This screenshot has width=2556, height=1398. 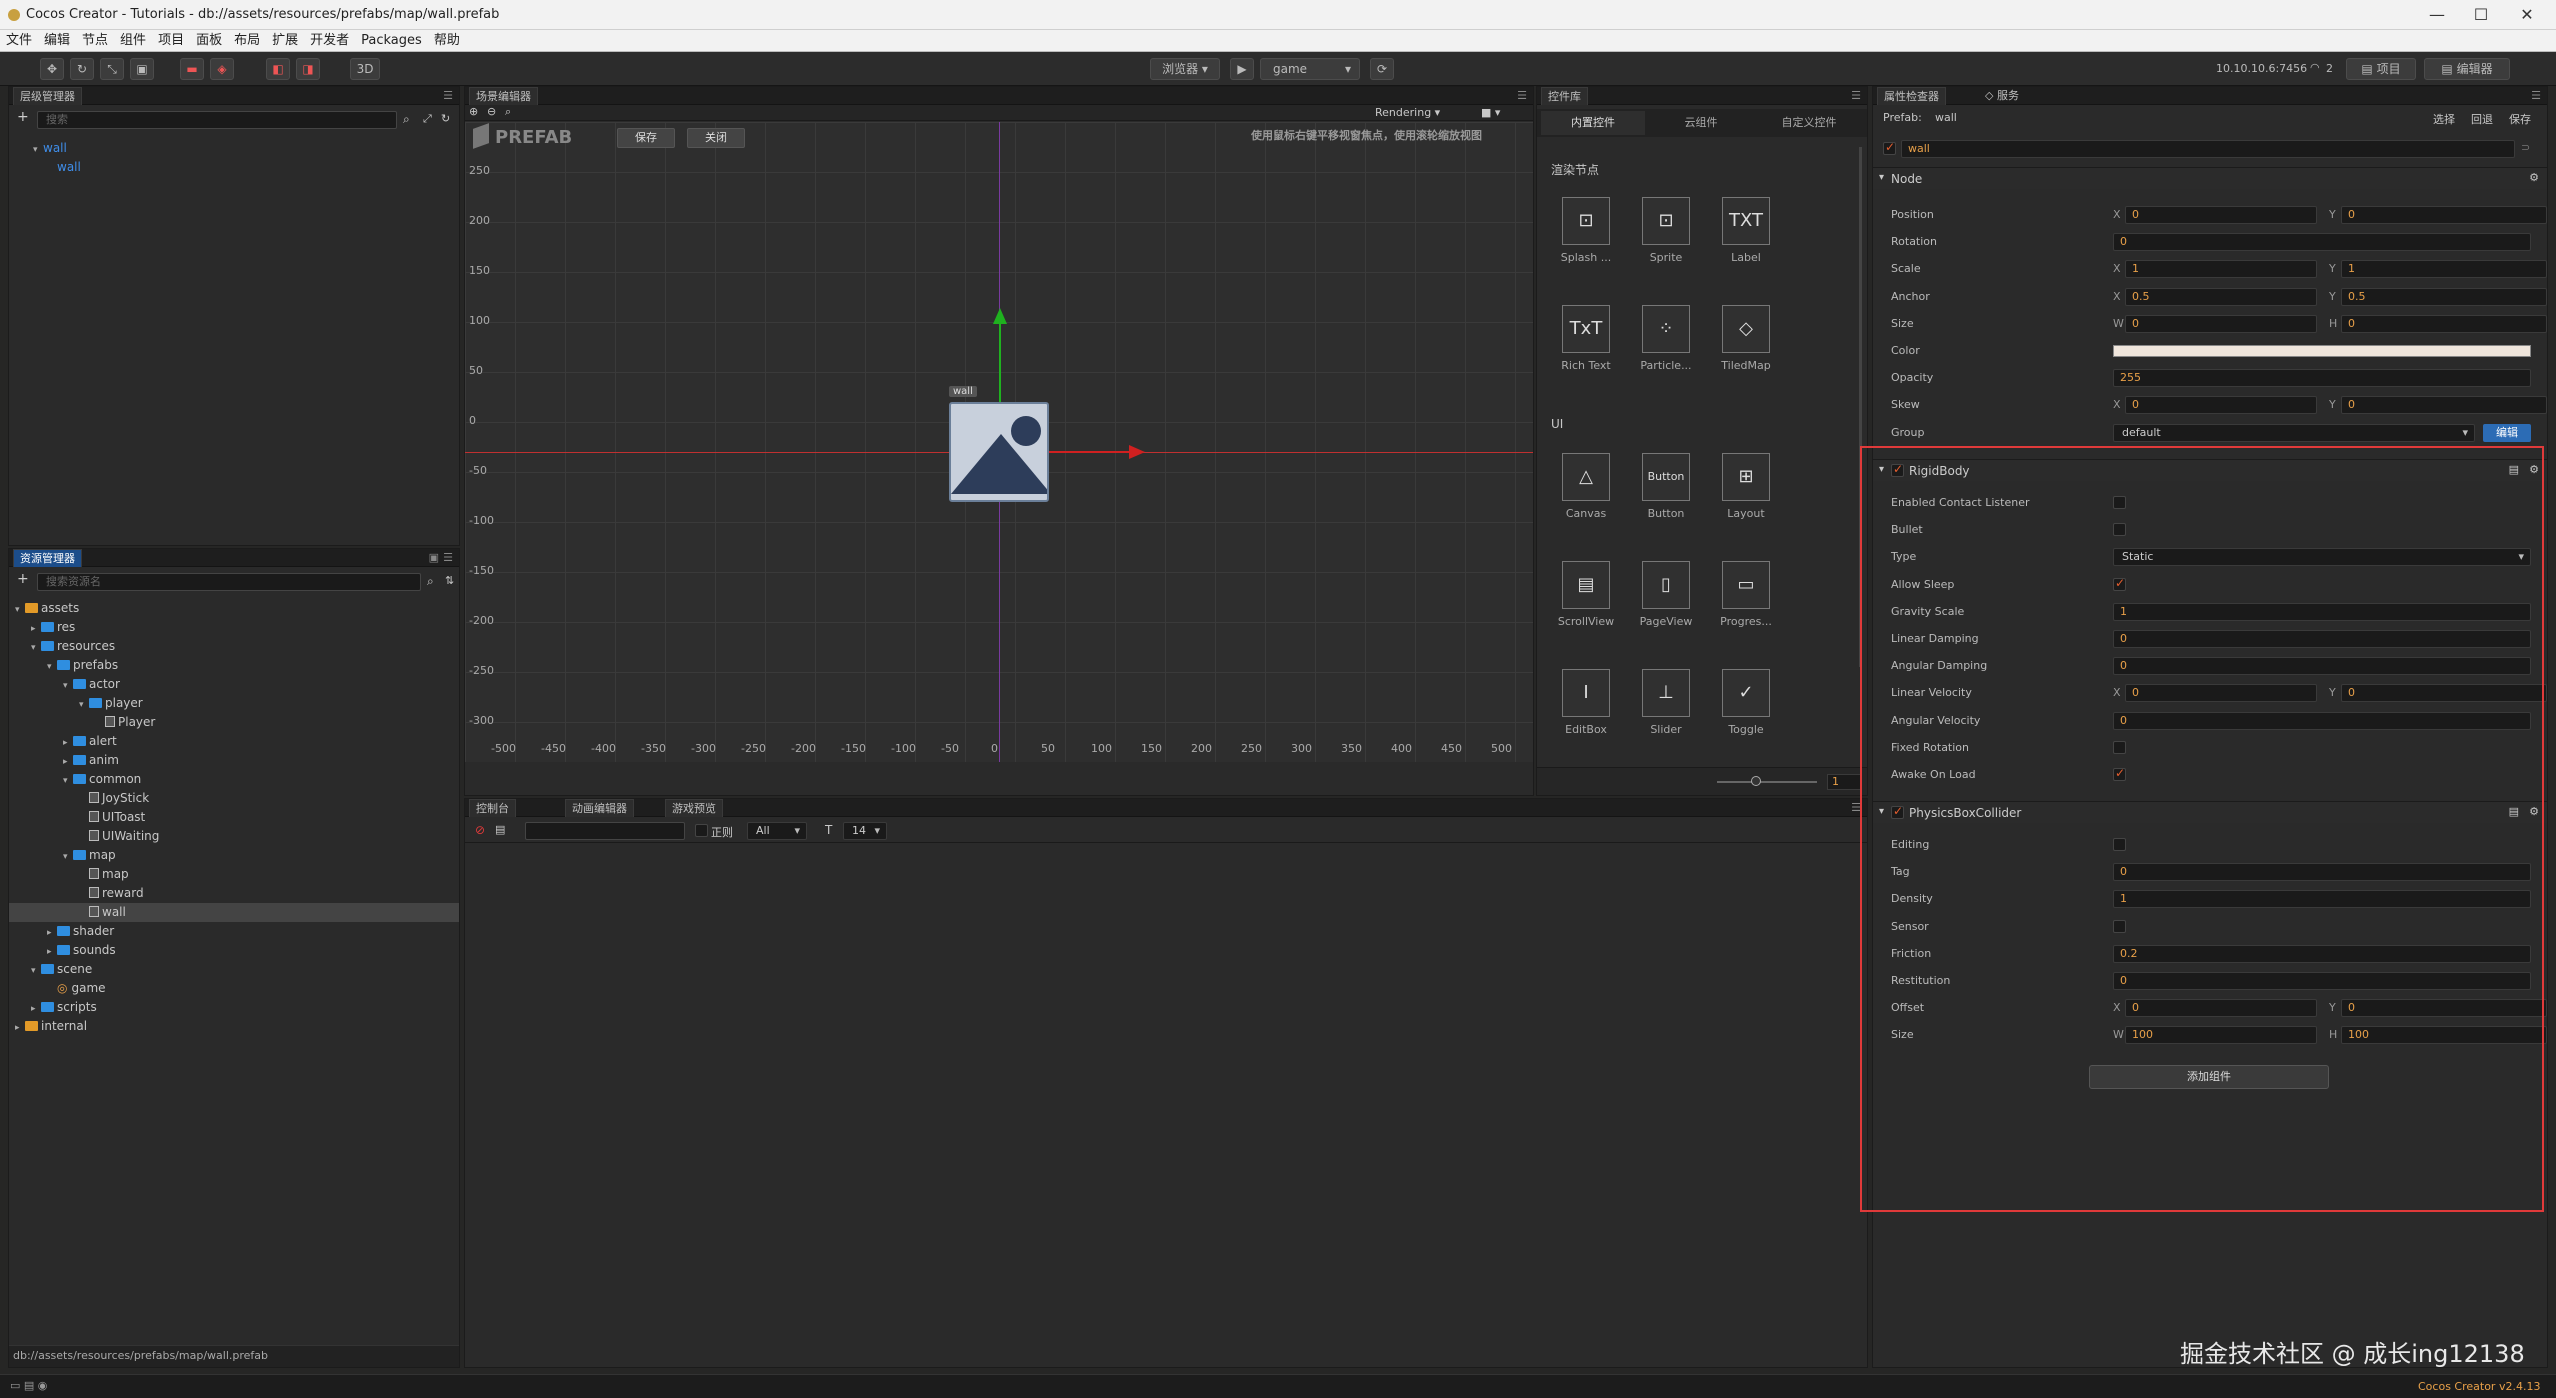 I want to click on menu-project: 项目, so click(x=171, y=41).